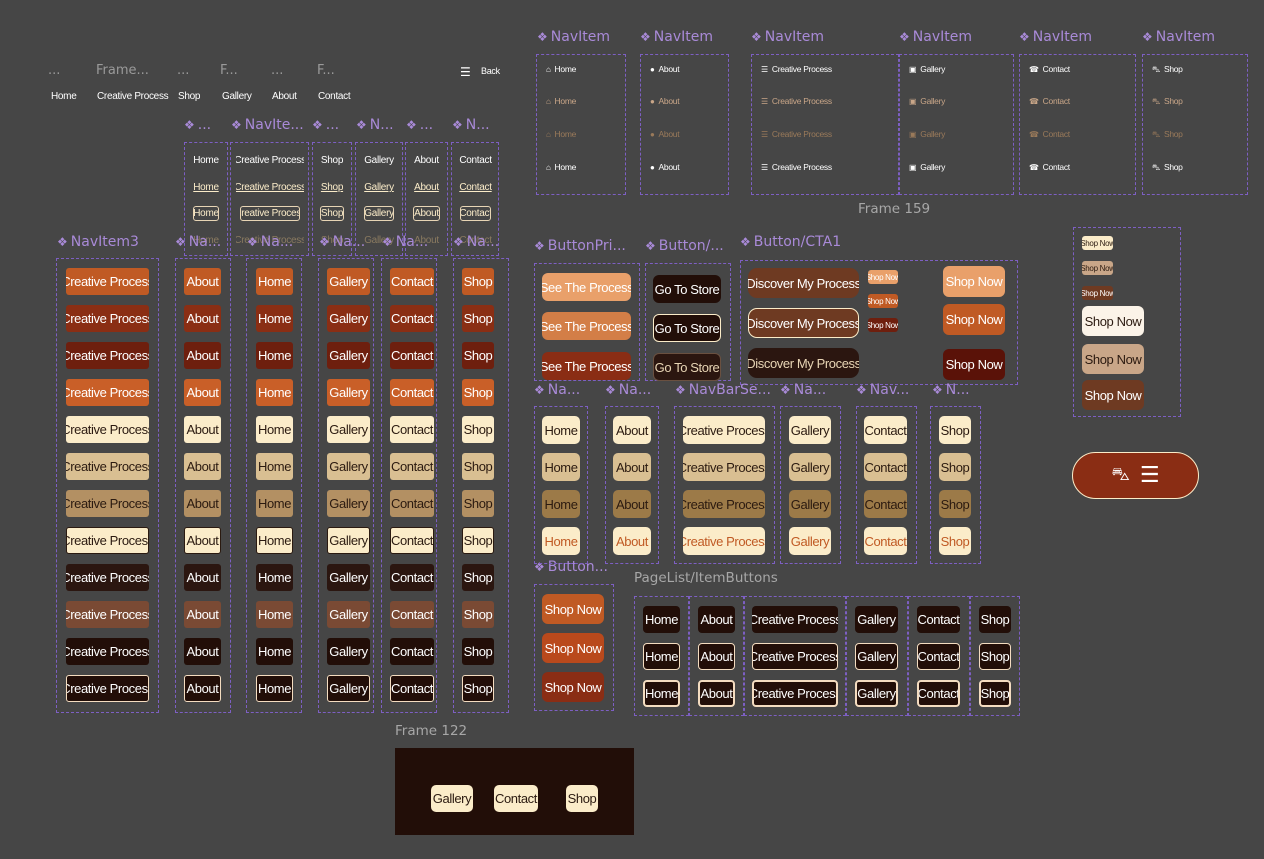 The width and height of the screenshot is (1264, 859). What do you see at coordinates (475, 187) in the screenshot?
I see `navite-contact: Contact` at bounding box center [475, 187].